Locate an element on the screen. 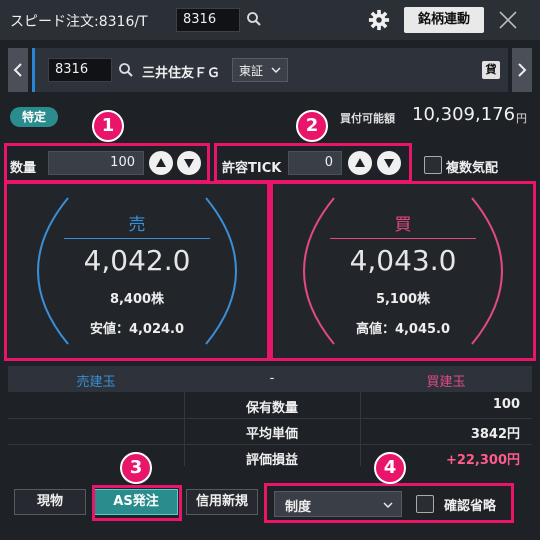 Image resolution: width=540 pixels, height=540 pixels. annotation-badge-3: 3 is located at coordinates (136, 468).